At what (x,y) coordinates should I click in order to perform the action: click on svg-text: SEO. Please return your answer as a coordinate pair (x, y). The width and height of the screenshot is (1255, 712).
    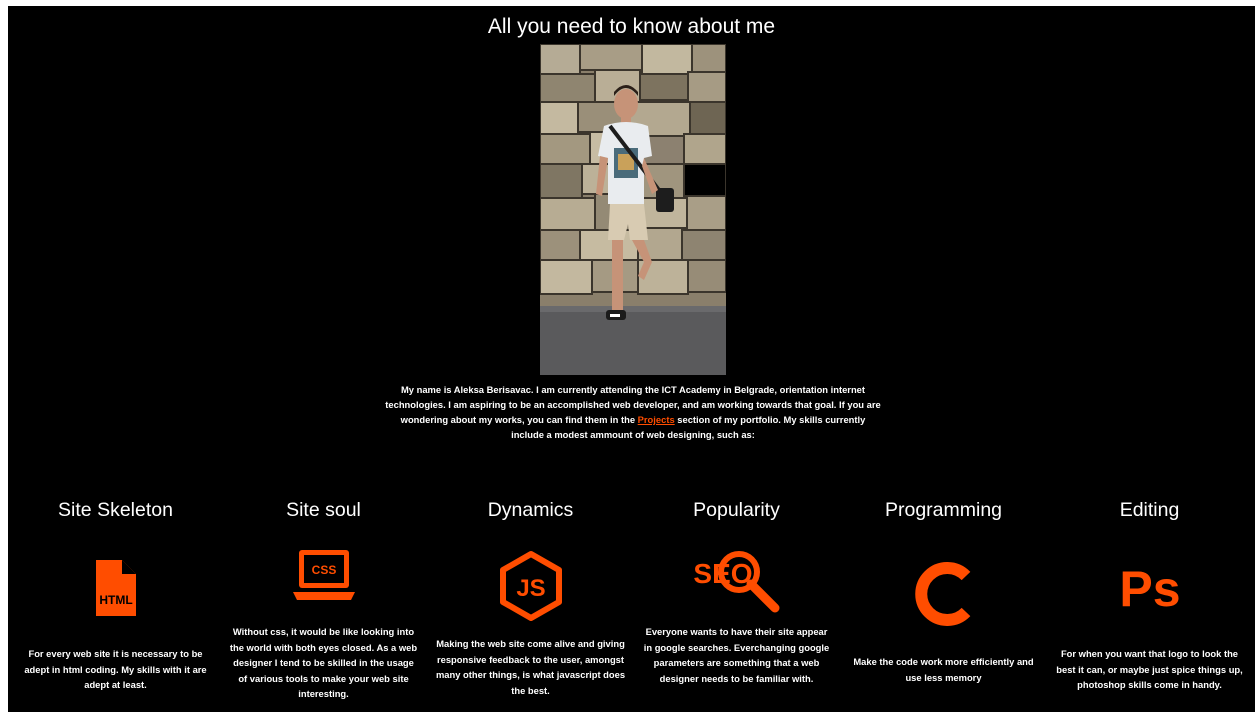
    Looking at the image, I should click on (722, 573).